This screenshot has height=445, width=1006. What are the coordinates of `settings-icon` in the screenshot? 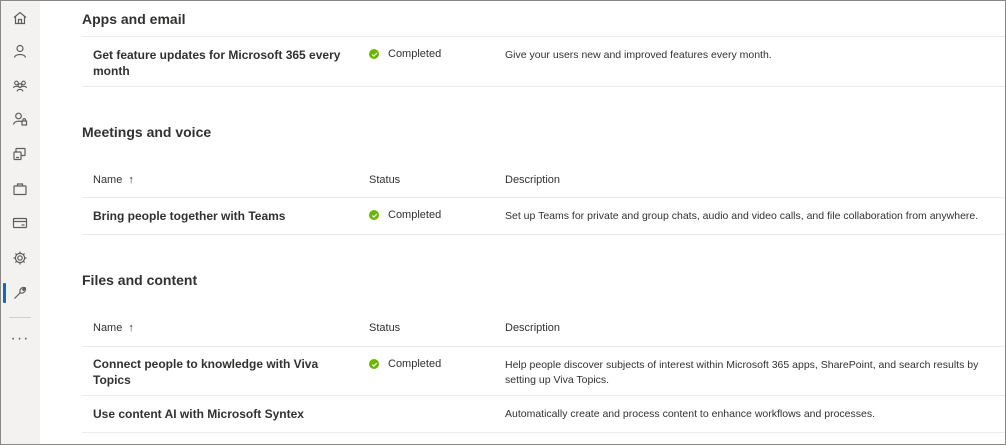 It's located at (20, 258).